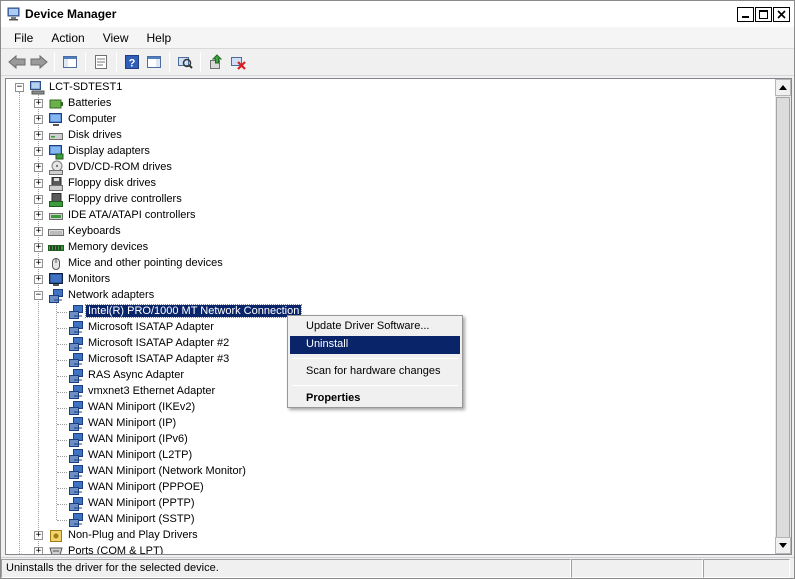  I want to click on tree-item-label: RAS Async Adapter, so click(136, 375).